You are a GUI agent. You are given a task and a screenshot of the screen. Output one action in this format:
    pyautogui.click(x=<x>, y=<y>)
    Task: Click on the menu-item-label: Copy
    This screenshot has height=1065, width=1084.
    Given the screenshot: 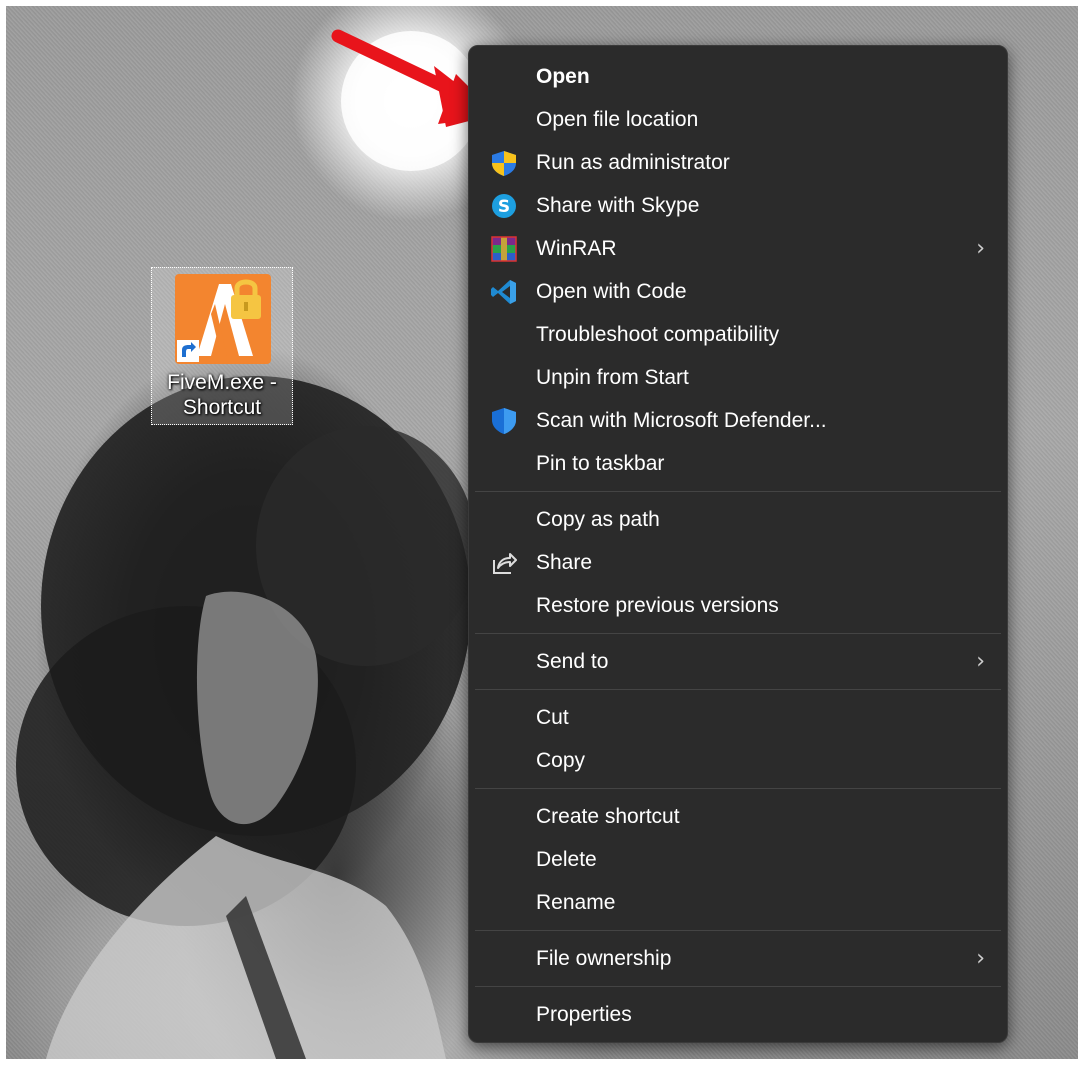 What is the action you would take?
    pyautogui.click(x=561, y=760)
    